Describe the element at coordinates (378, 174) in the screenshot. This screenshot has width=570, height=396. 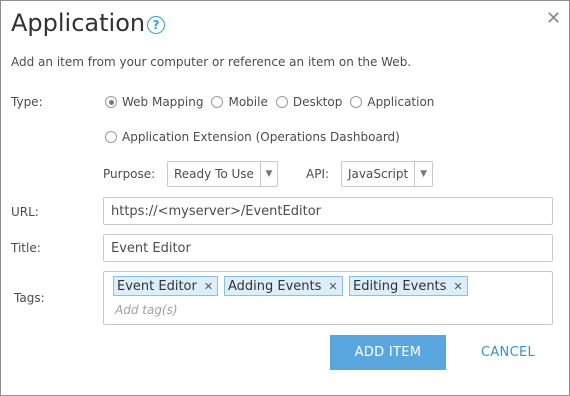
I see `api-value: JavaScript` at that location.